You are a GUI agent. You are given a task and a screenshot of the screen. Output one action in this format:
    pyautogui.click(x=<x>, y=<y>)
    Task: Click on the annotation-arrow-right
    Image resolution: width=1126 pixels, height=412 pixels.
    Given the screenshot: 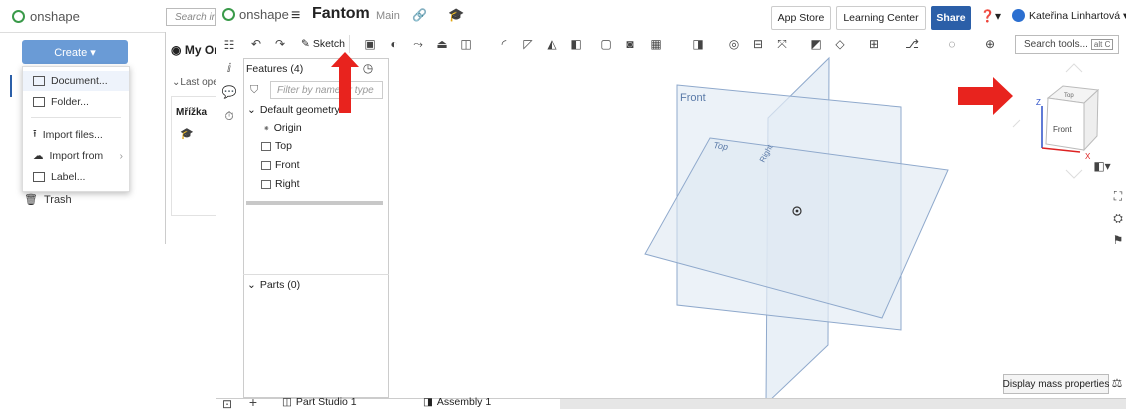 What is the action you would take?
    pyautogui.click(x=985, y=96)
    